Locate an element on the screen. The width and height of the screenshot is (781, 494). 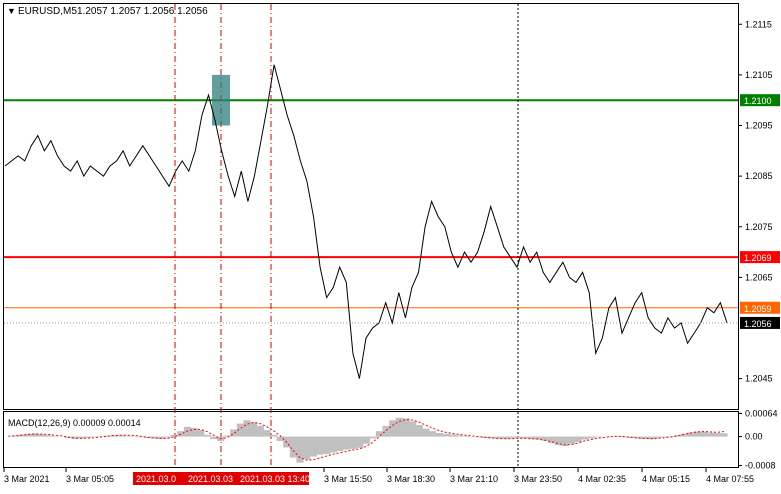
time-axis-label: 3 Mar 23:50 is located at coordinates (538, 479).